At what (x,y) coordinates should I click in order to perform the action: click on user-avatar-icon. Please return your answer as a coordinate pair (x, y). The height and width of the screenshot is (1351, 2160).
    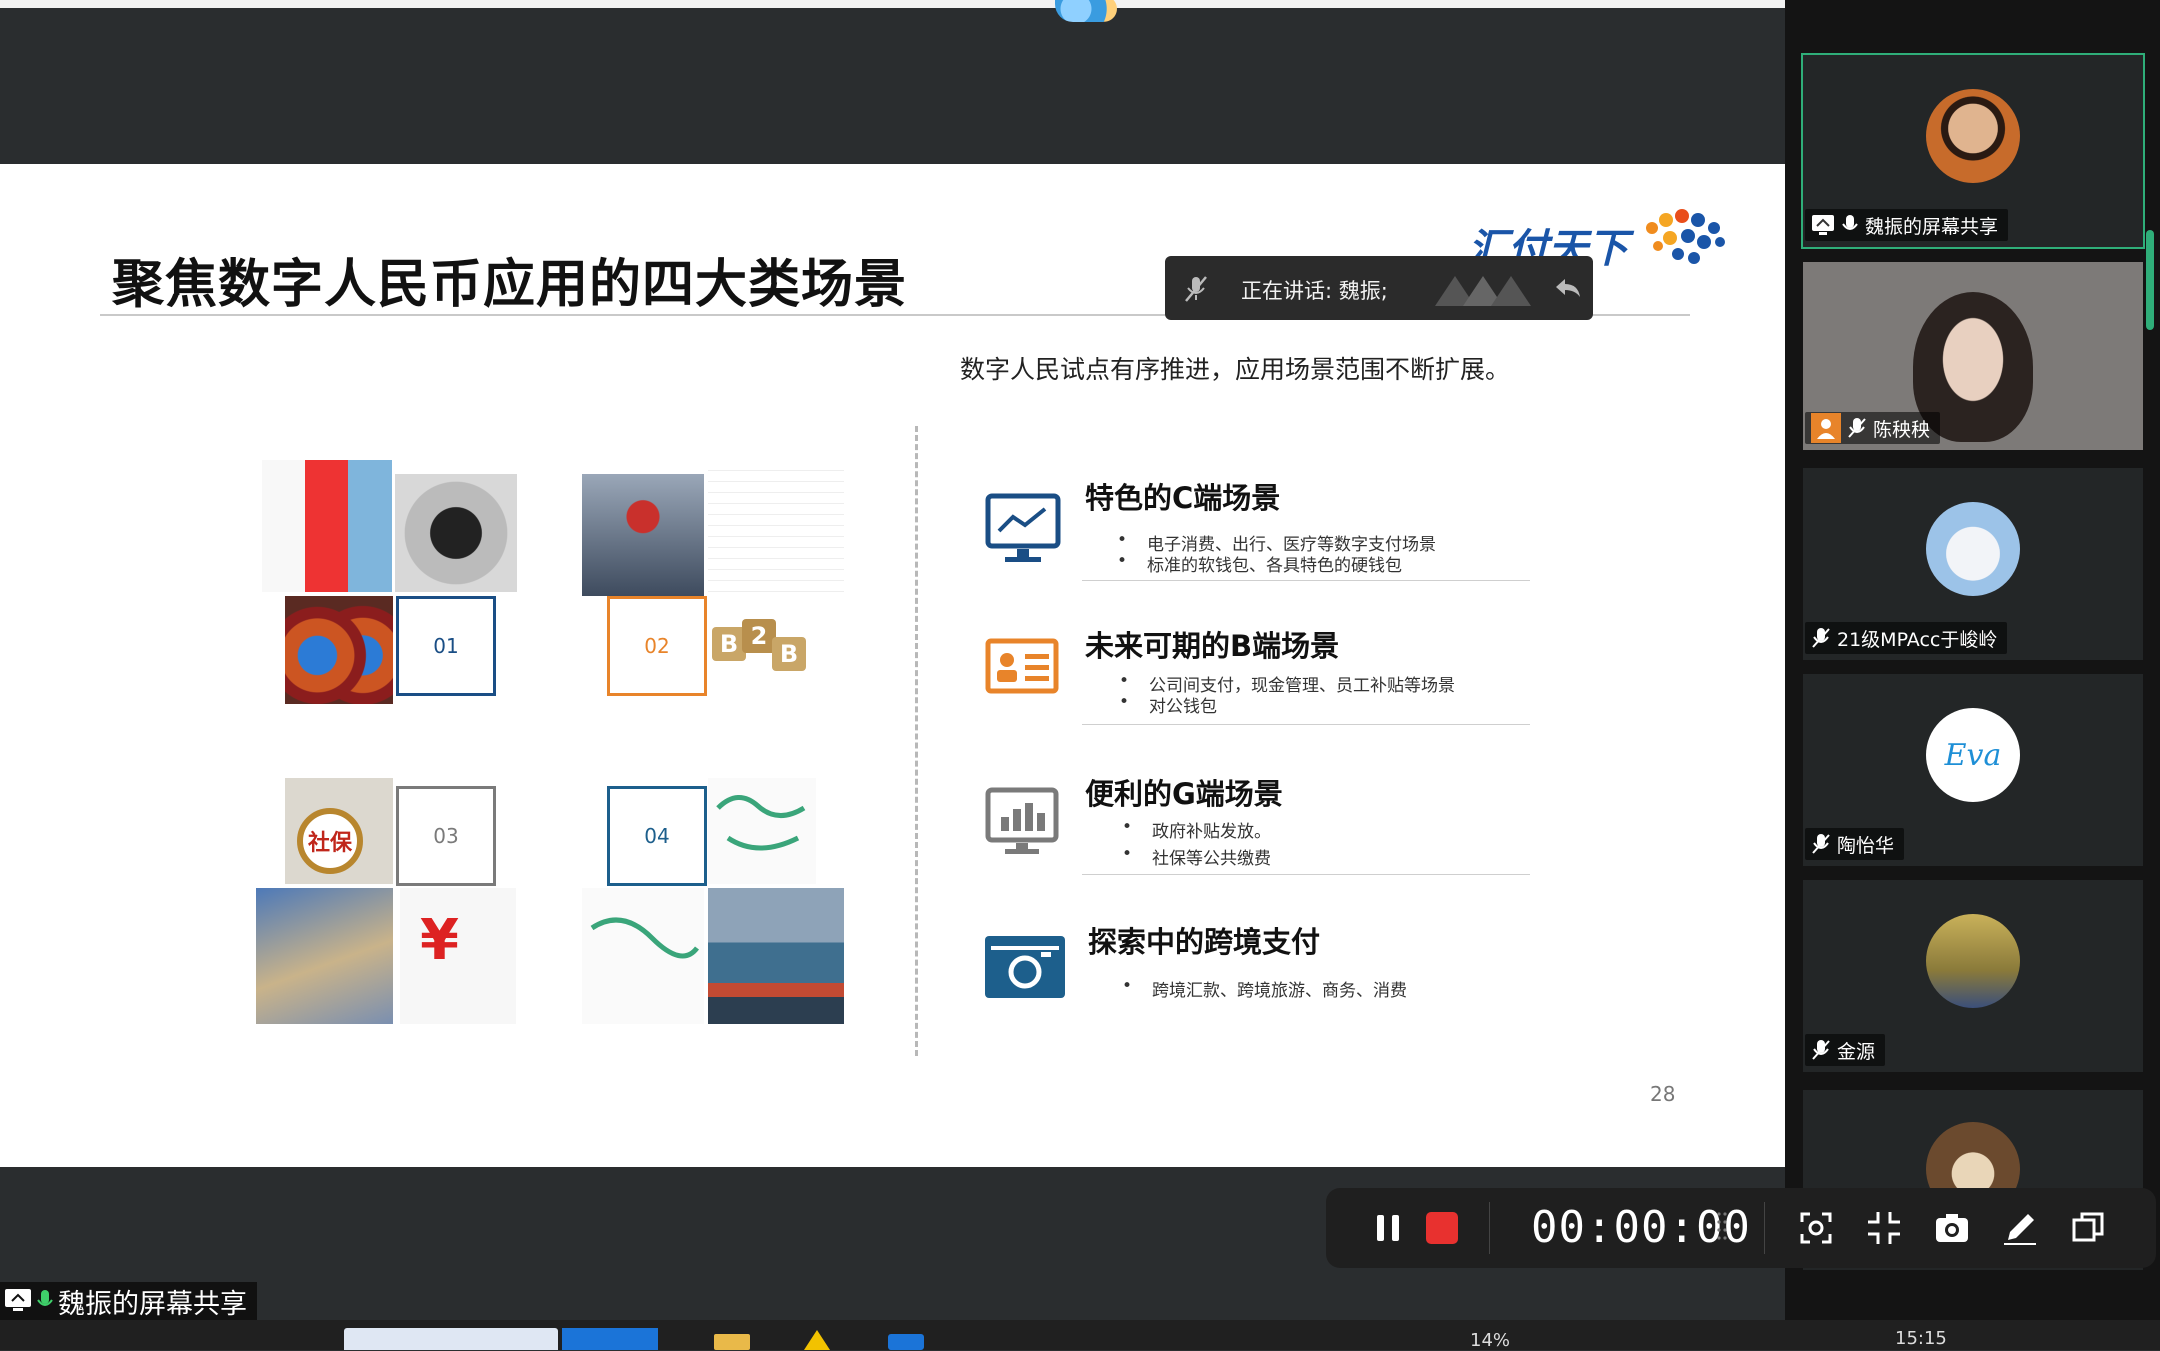
    Looking at the image, I should click on (1826, 428).